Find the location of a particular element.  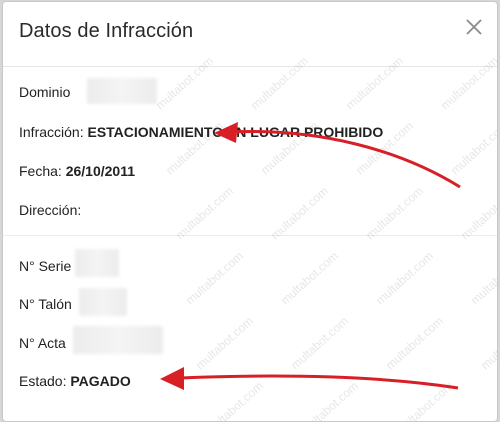

estado-label: Estado: is located at coordinates (43, 381).